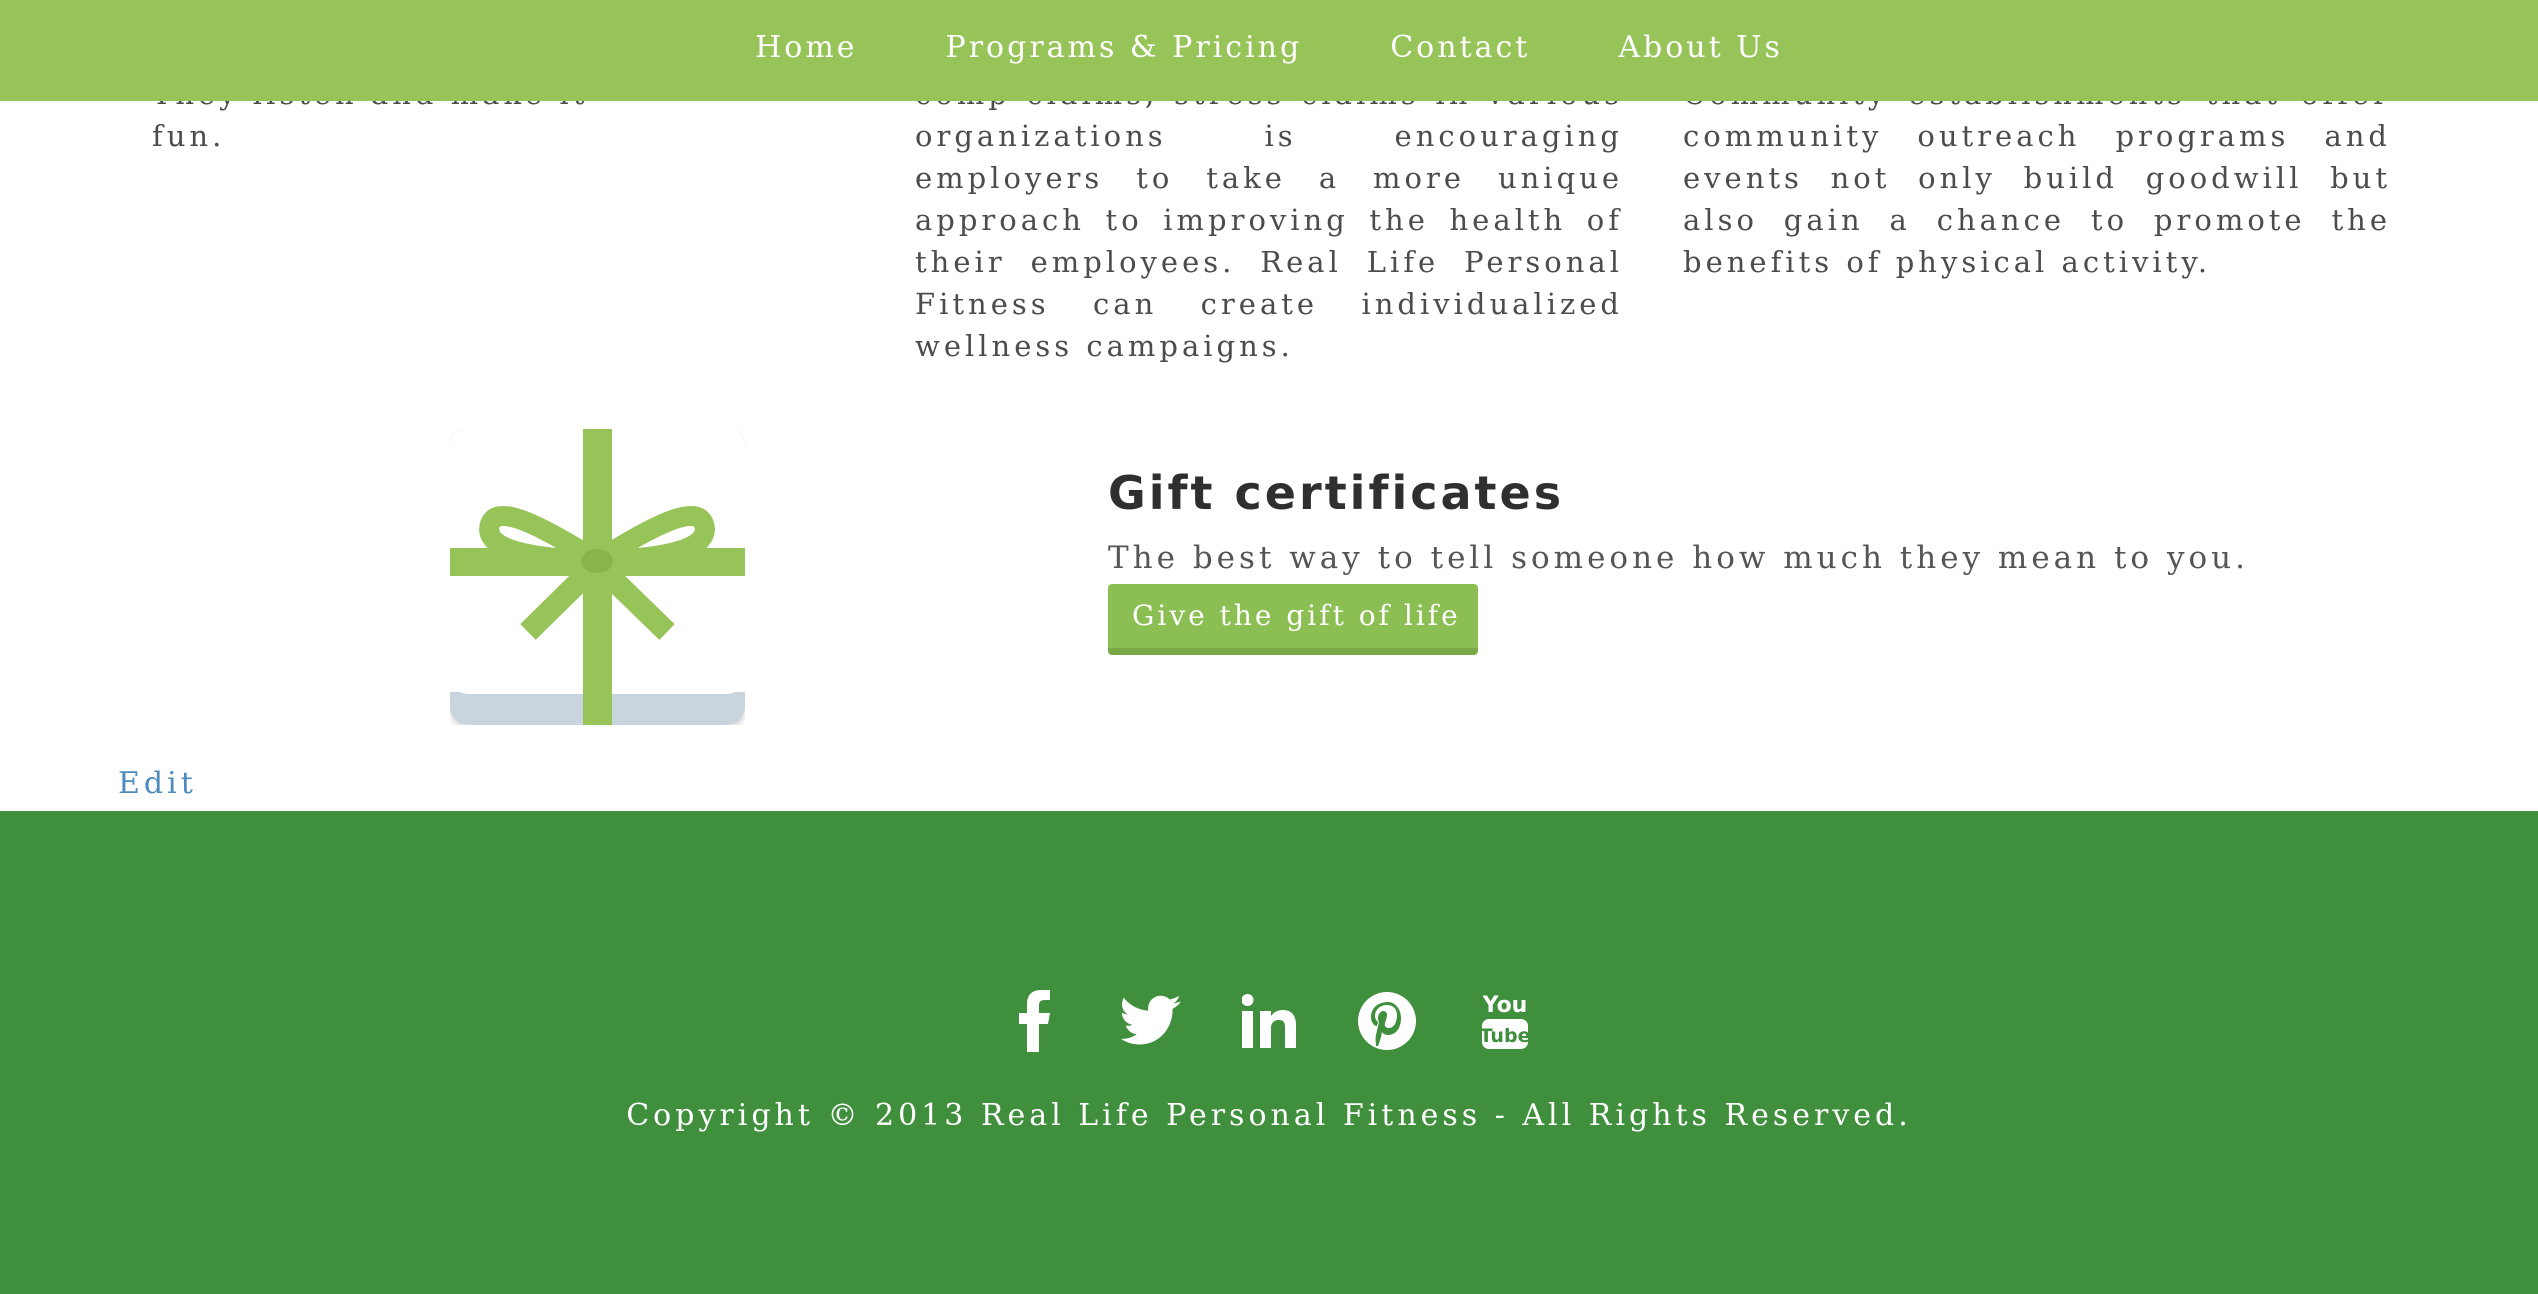  Describe the element at coordinates (157, 783) in the screenshot. I see `edit-link: Edit` at that location.